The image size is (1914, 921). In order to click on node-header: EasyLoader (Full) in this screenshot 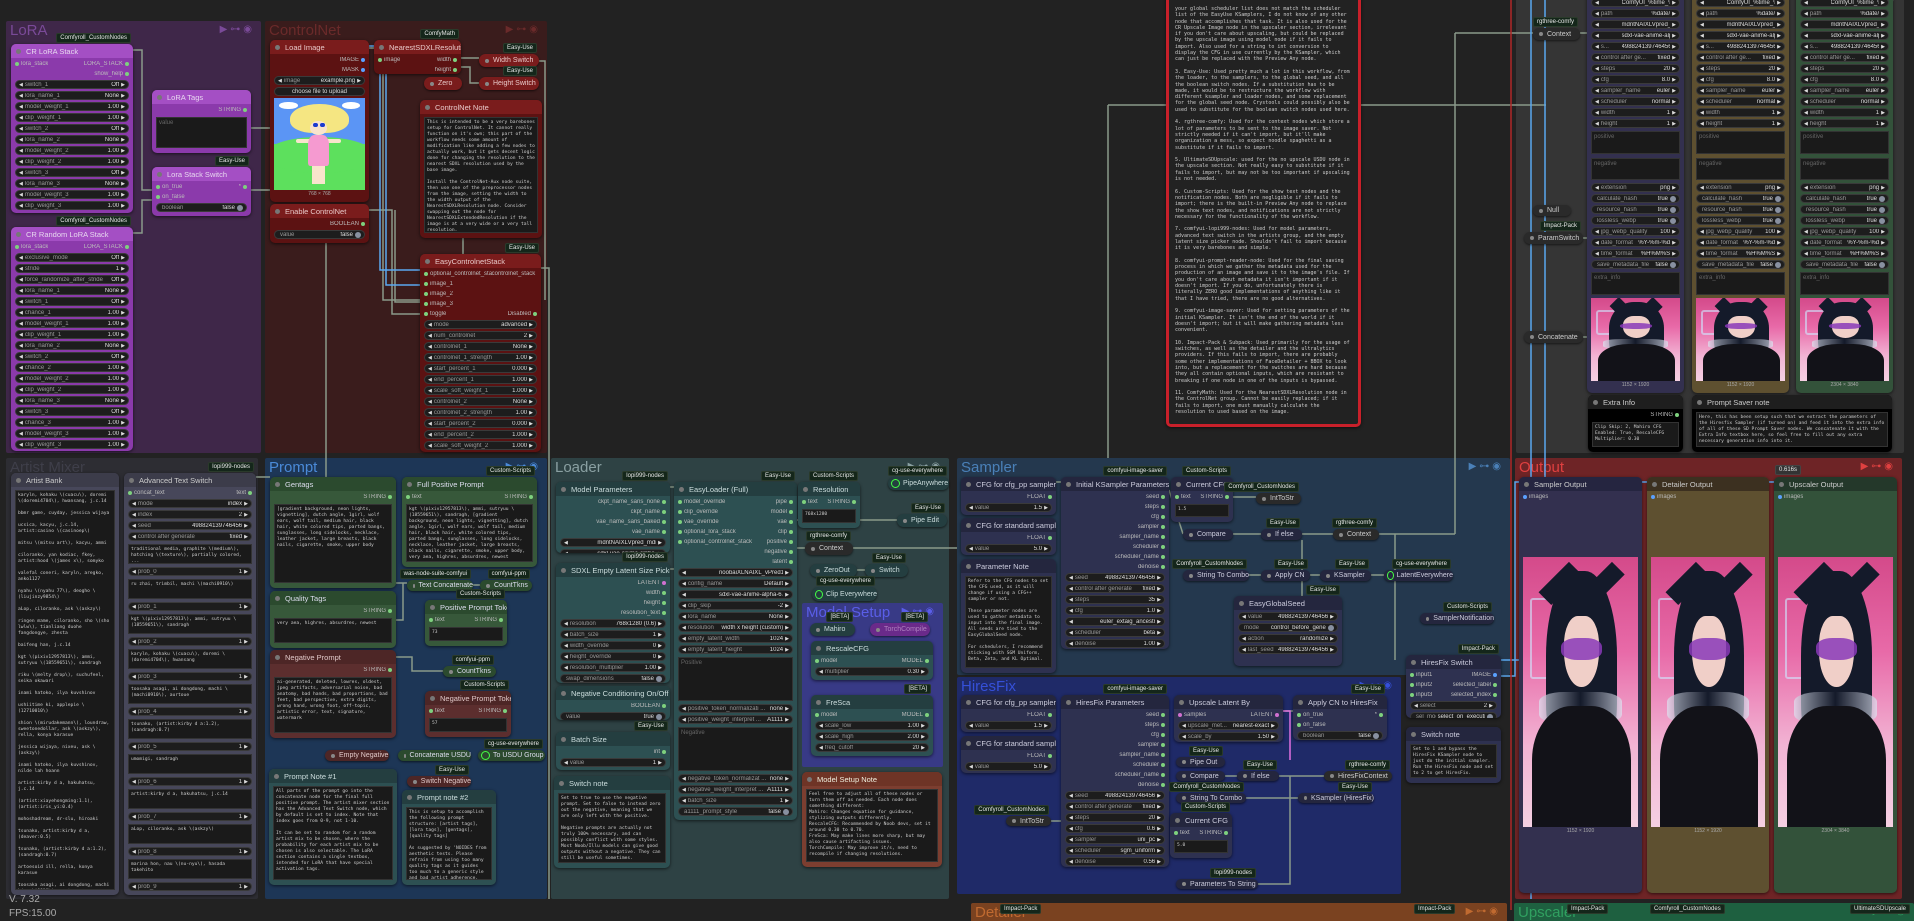, I will do `click(735, 489)`.